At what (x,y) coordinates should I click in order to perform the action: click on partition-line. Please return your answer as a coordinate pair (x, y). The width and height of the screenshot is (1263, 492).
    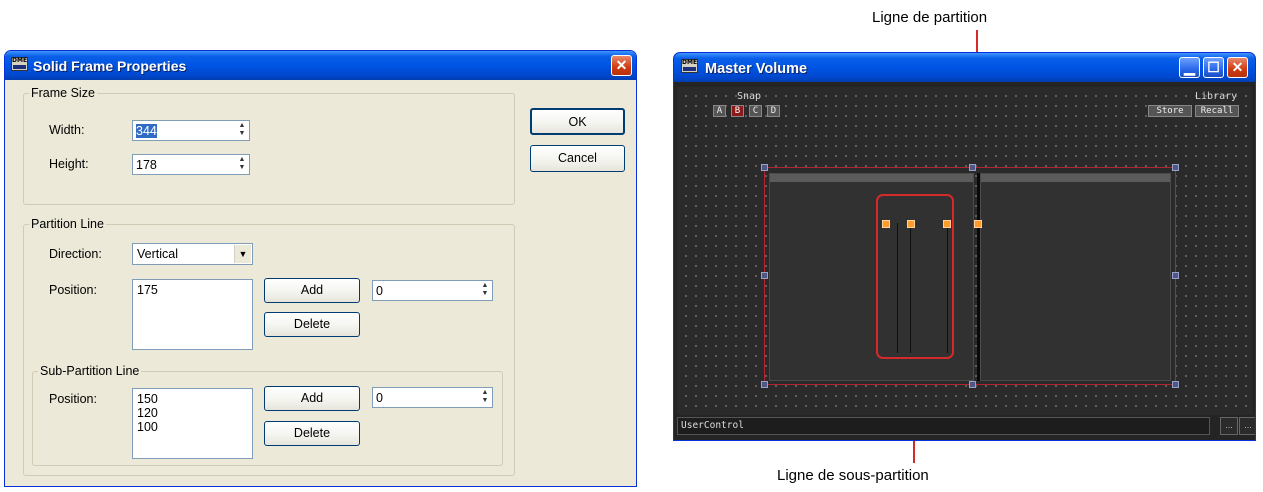
    Looking at the image, I should click on (978, 277).